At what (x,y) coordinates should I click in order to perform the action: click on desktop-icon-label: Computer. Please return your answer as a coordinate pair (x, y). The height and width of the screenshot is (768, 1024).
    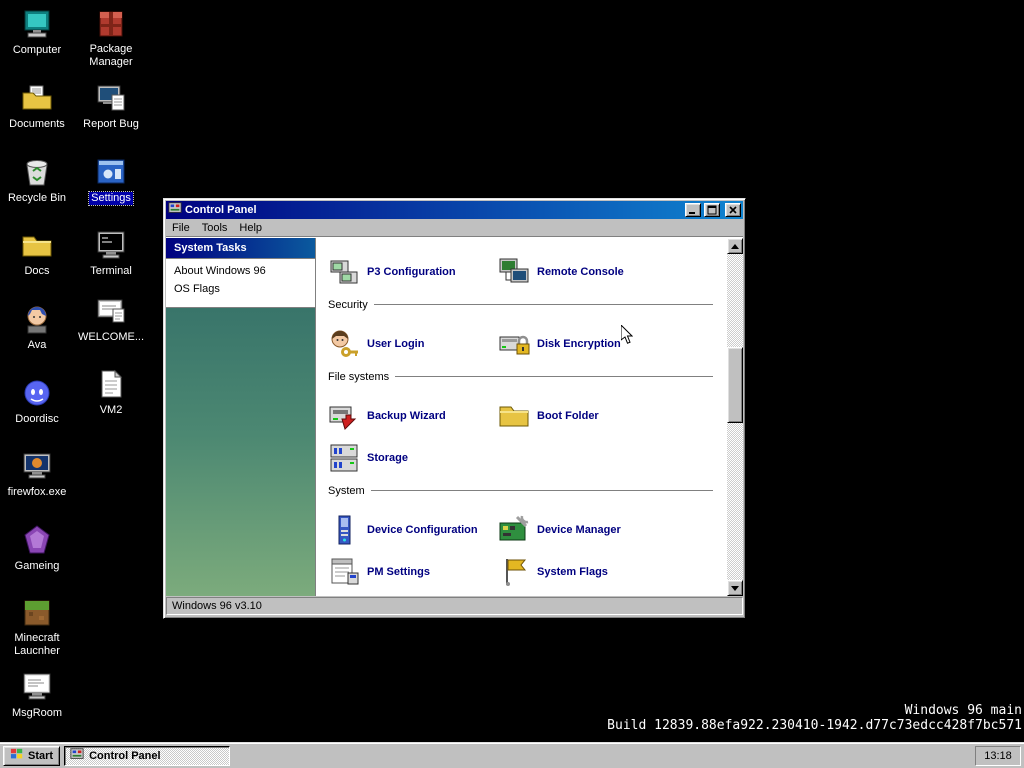
    Looking at the image, I should click on (37, 50).